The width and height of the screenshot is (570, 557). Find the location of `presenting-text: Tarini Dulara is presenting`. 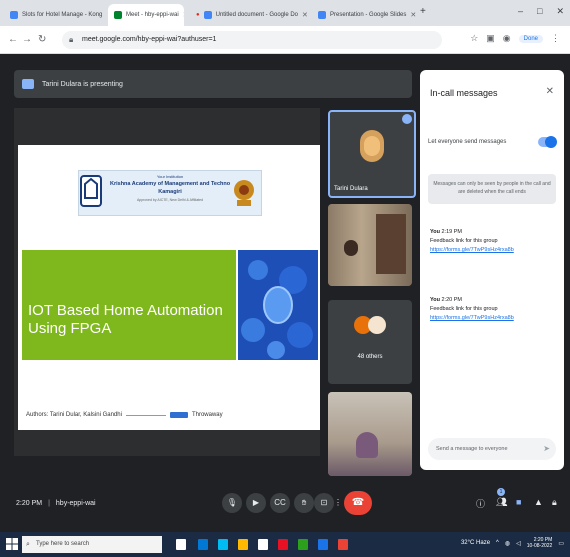

presenting-text: Tarini Dulara is presenting is located at coordinates (82, 84).